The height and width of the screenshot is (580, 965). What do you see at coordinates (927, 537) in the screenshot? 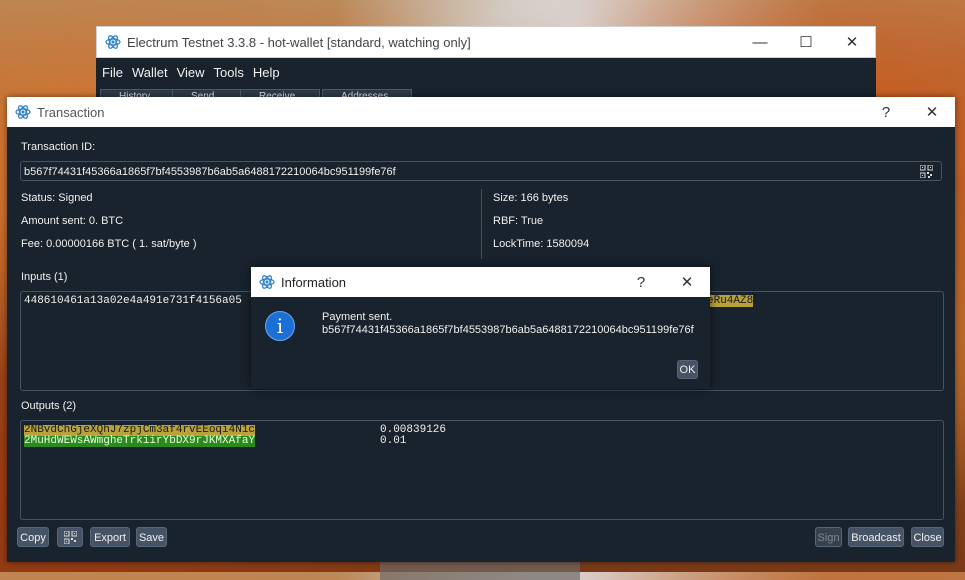
I see `close-button: Close` at bounding box center [927, 537].